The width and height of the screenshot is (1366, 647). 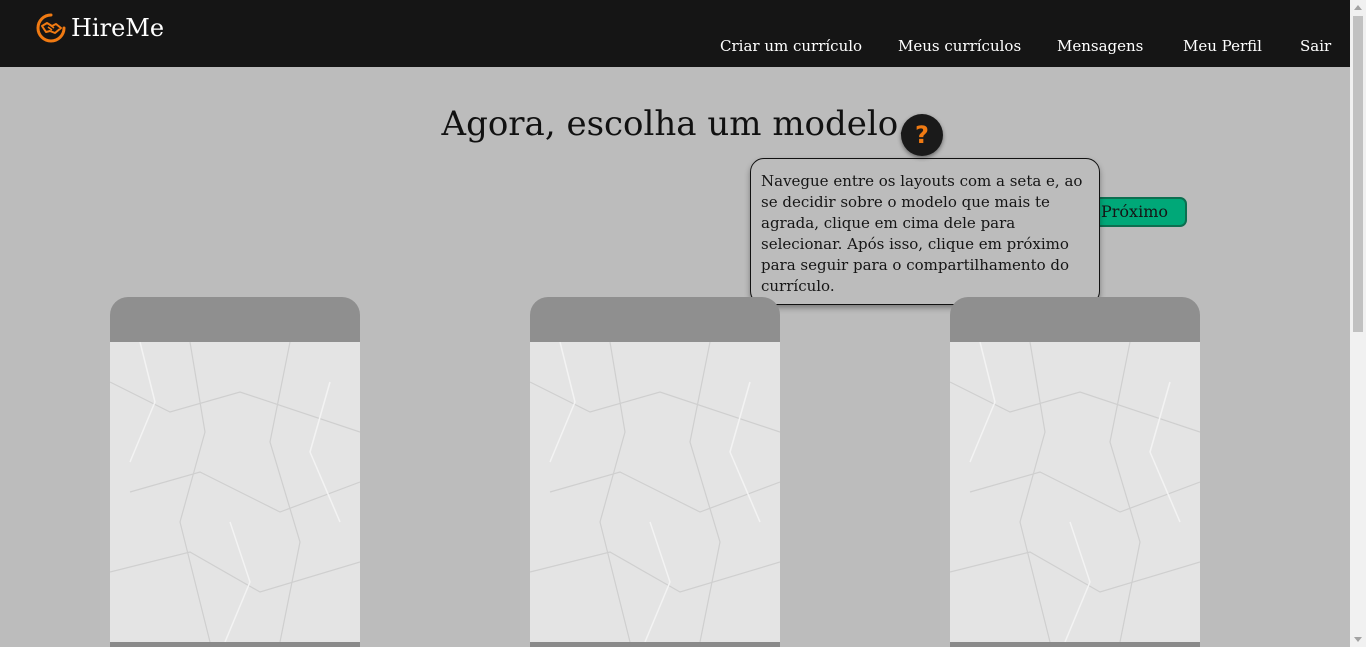 I want to click on page-title: Agora, escolha um modelo., so click(x=675, y=124).